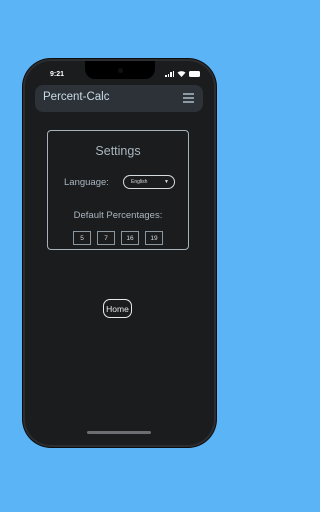 This screenshot has height=512, width=320. Describe the element at coordinates (194, 73) in the screenshot. I see `battery-icon` at that location.